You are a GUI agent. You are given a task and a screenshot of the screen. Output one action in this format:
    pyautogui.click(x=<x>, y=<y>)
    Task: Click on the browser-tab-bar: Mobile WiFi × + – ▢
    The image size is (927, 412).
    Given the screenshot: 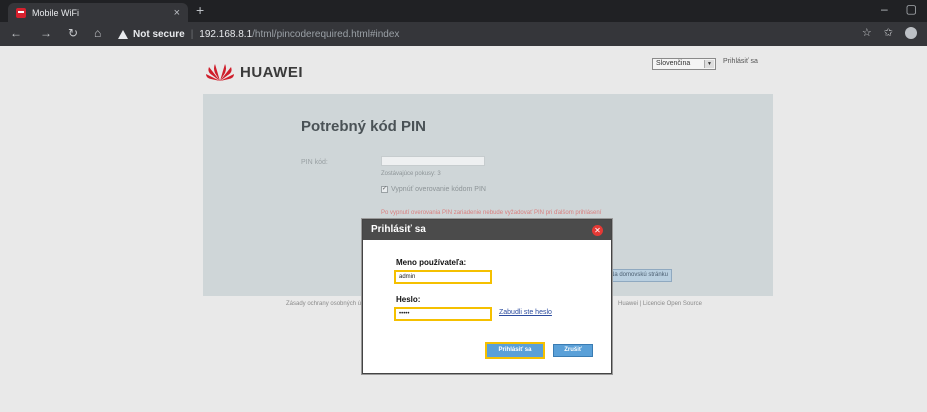 What is the action you would take?
    pyautogui.click(x=463, y=11)
    